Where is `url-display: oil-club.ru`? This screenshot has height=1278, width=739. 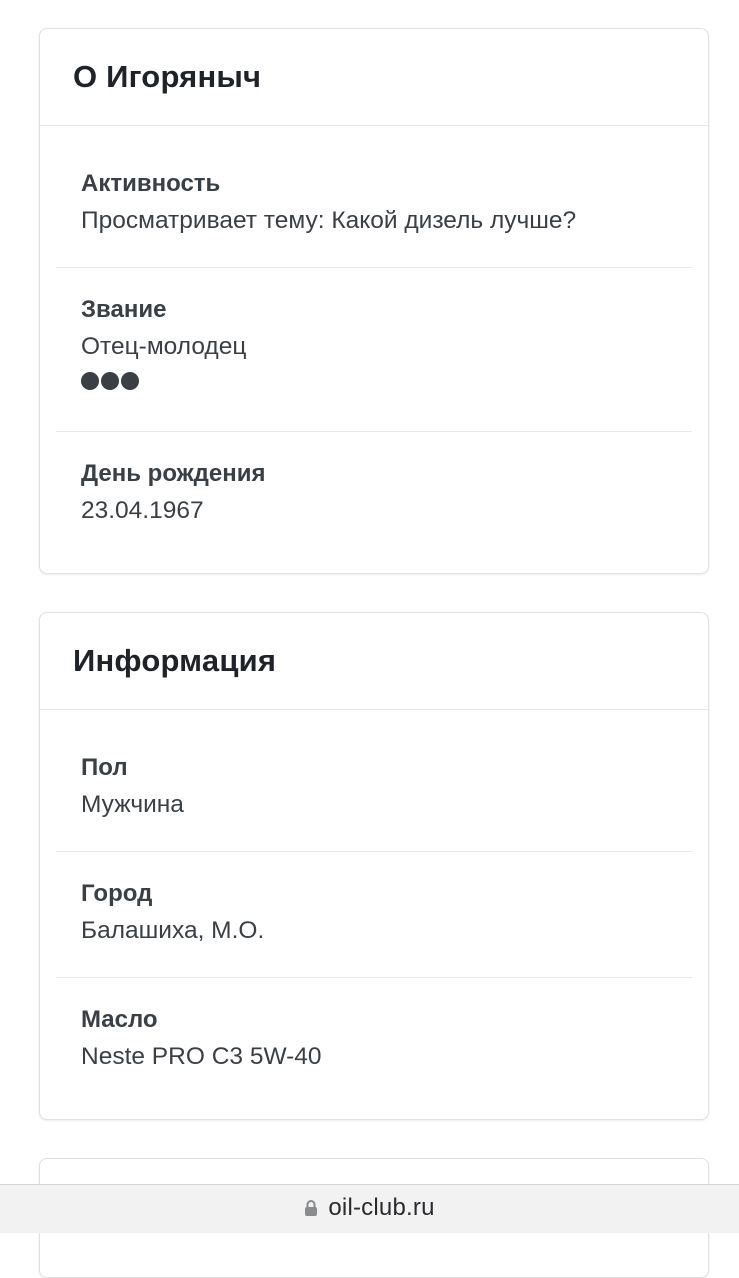 url-display: oil-club.ru is located at coordinates (369, 1208).